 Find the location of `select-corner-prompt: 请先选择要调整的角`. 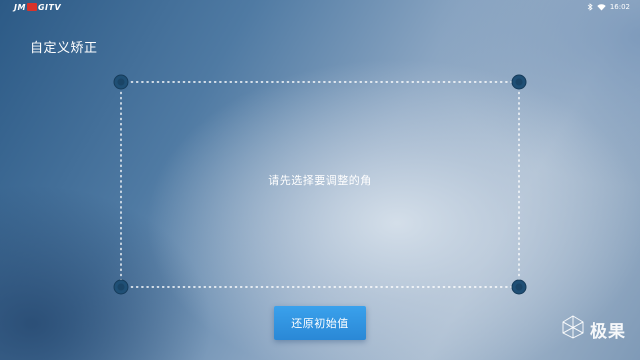

select-corner-prompt: 请先选择要调整的角 is located at coordinates (320, 180).